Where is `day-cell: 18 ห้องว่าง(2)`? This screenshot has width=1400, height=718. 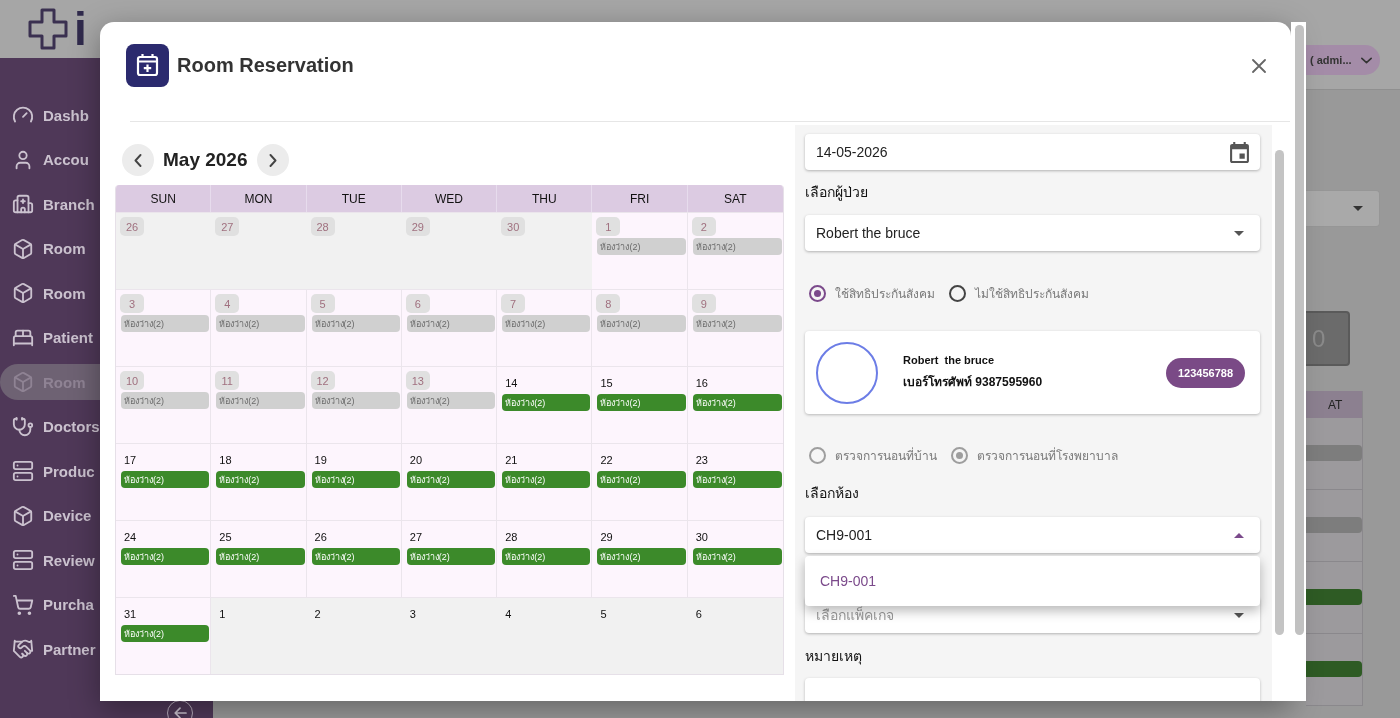 day-cell: 18 ห้องว่าง(2) is located at coordinates (259, 482).